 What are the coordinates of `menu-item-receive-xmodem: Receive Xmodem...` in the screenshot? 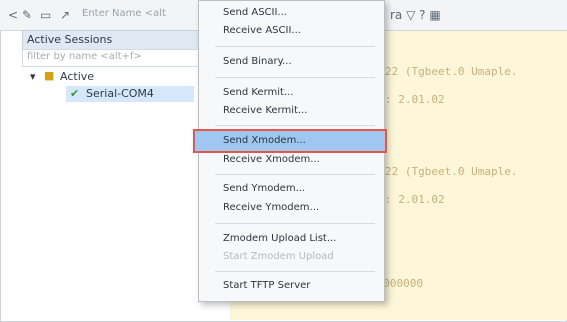 It's located at (271, 159).